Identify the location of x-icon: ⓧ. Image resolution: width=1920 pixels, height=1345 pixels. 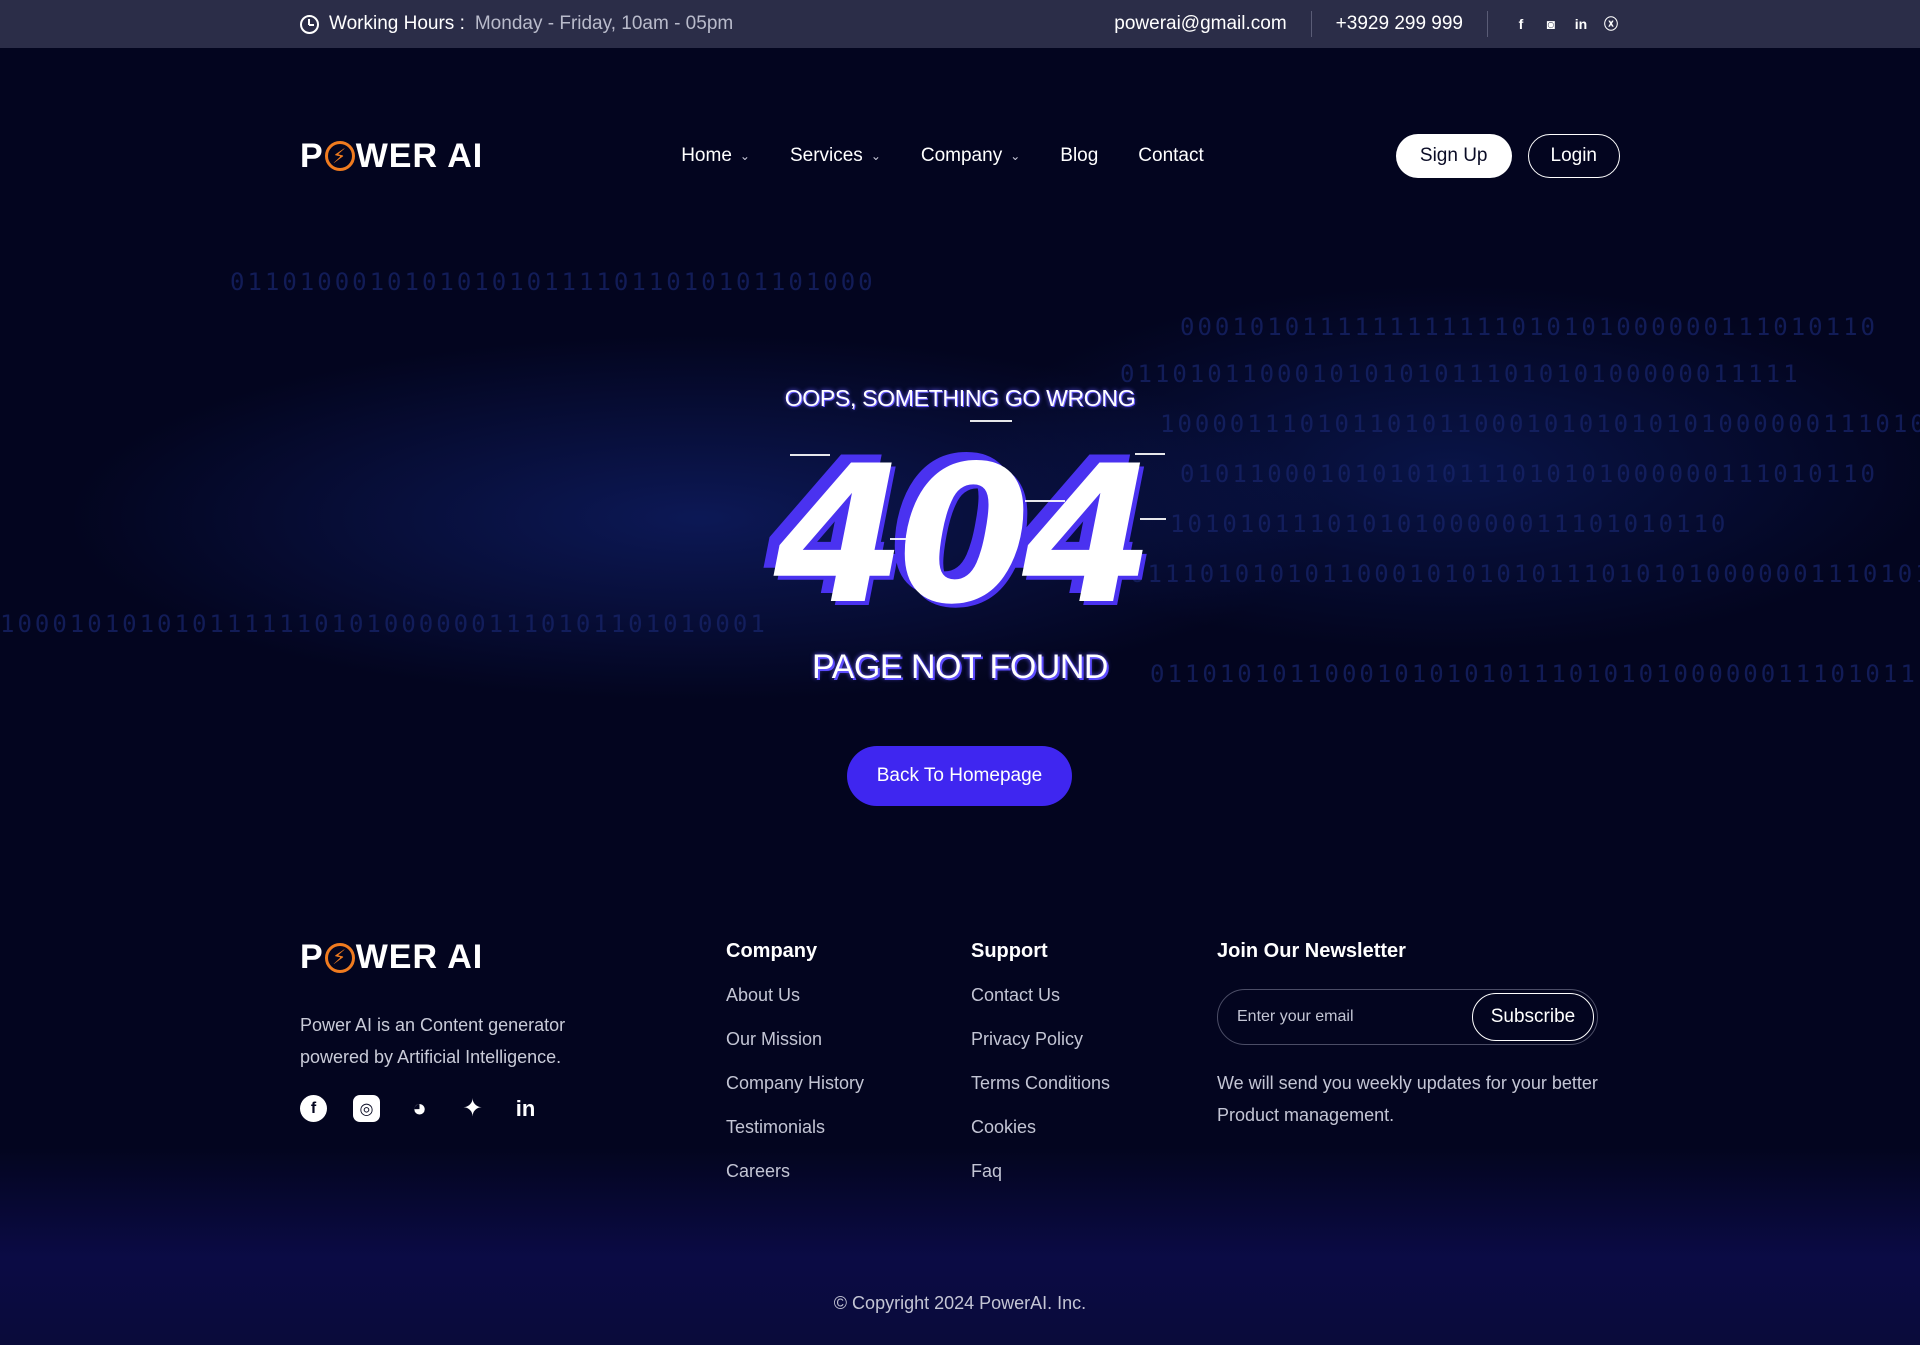
(1611, 24).